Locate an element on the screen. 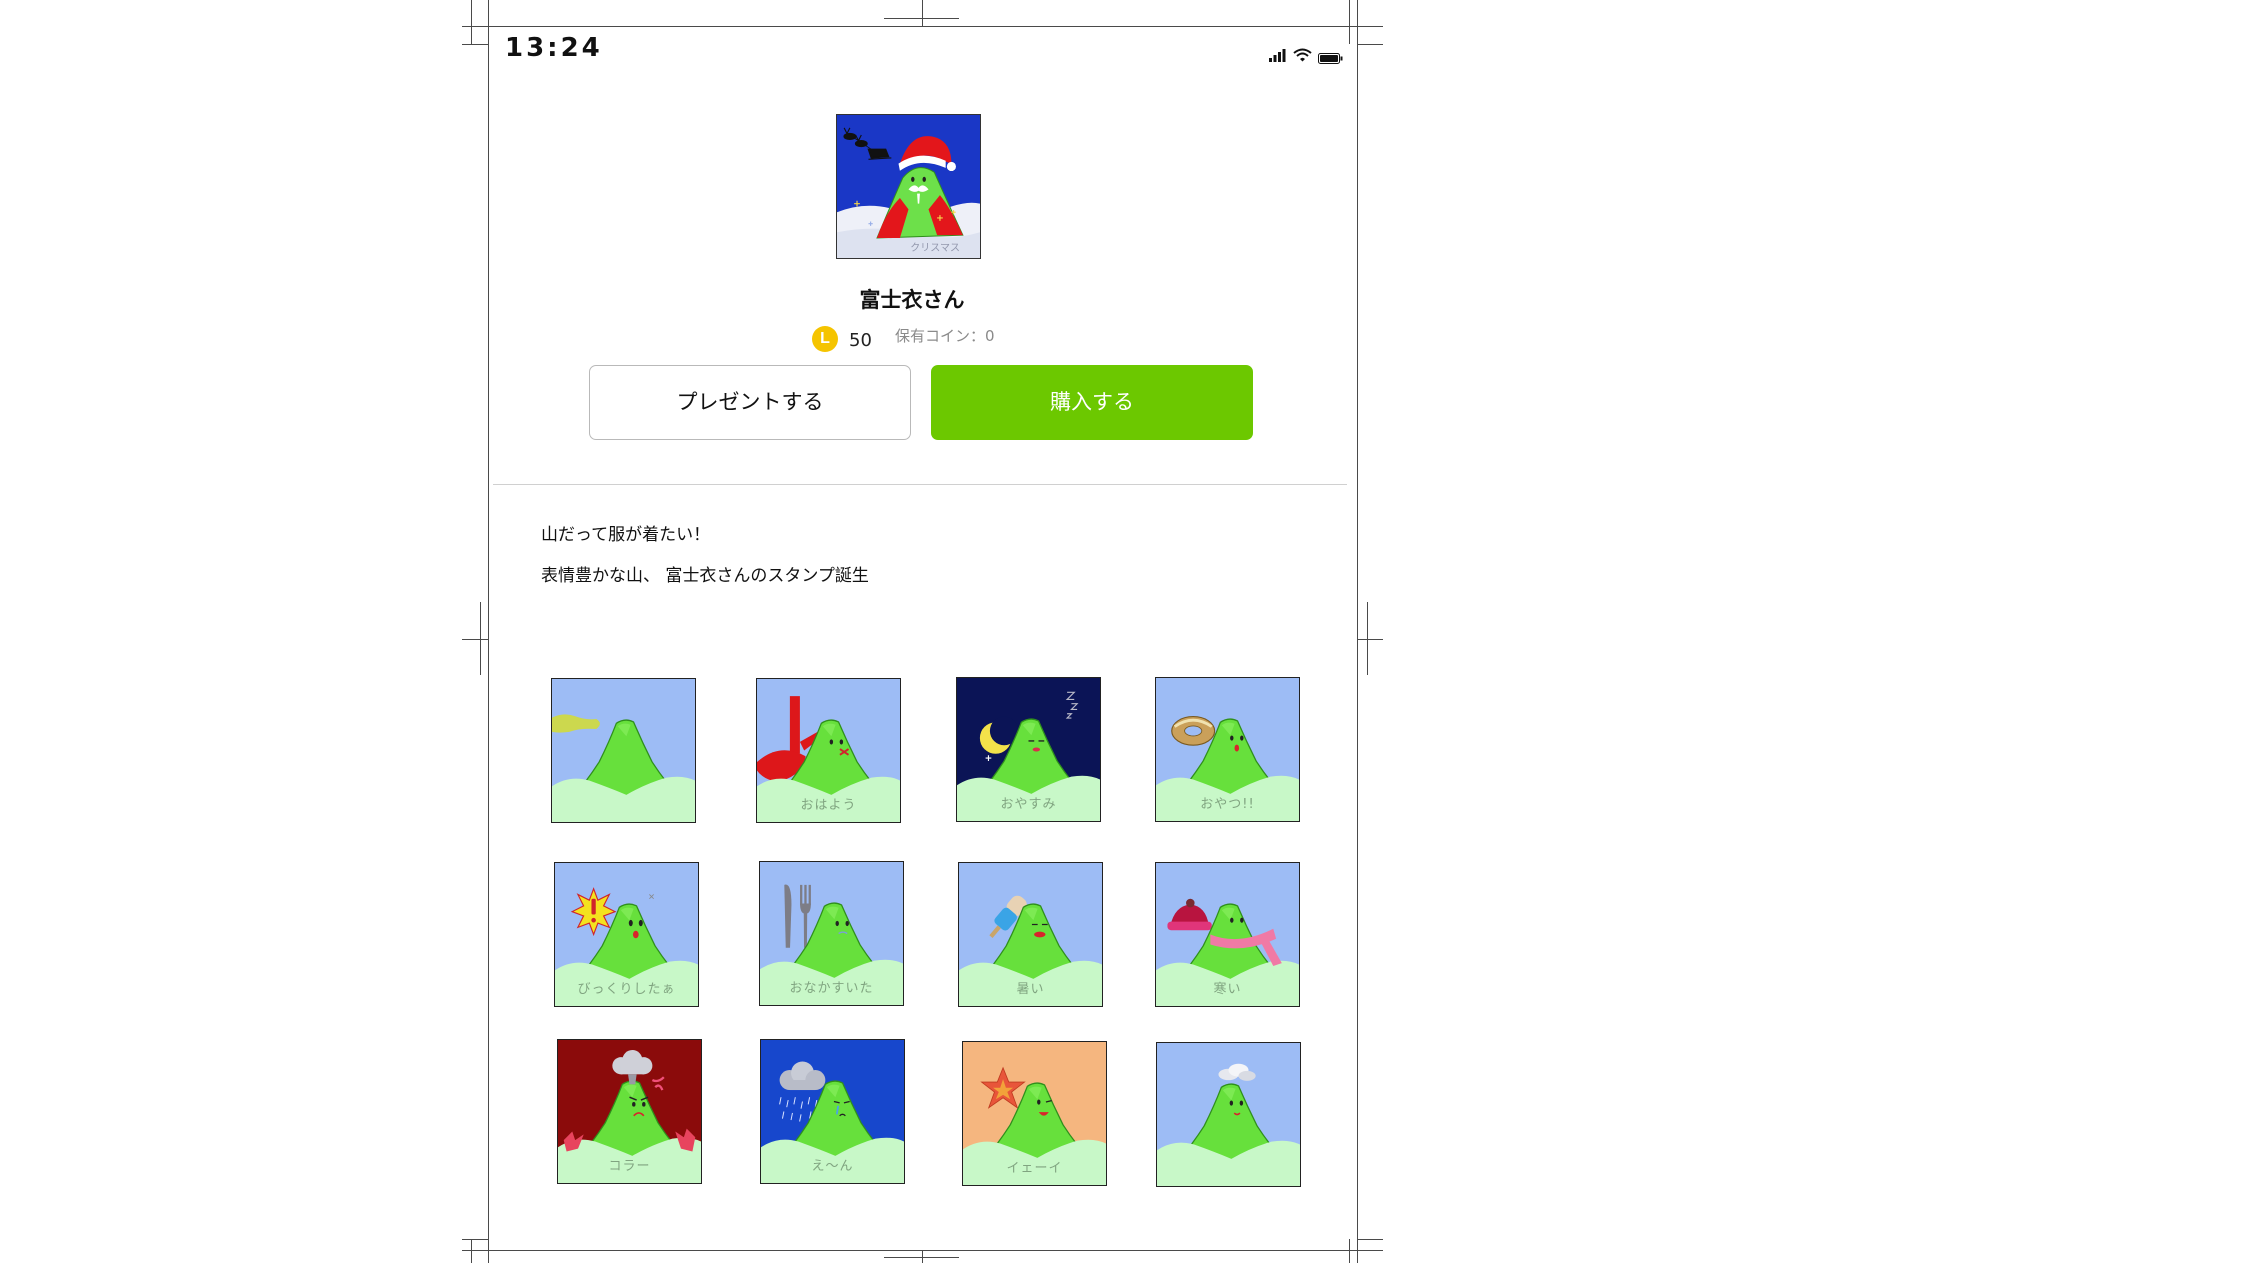 Image resolution: width=2266 pixels, height=1263 pixels. description-line-2: 表情豊かな山、 富士衣さんのスタンプ誕生 is located at coordinates (705, 576).